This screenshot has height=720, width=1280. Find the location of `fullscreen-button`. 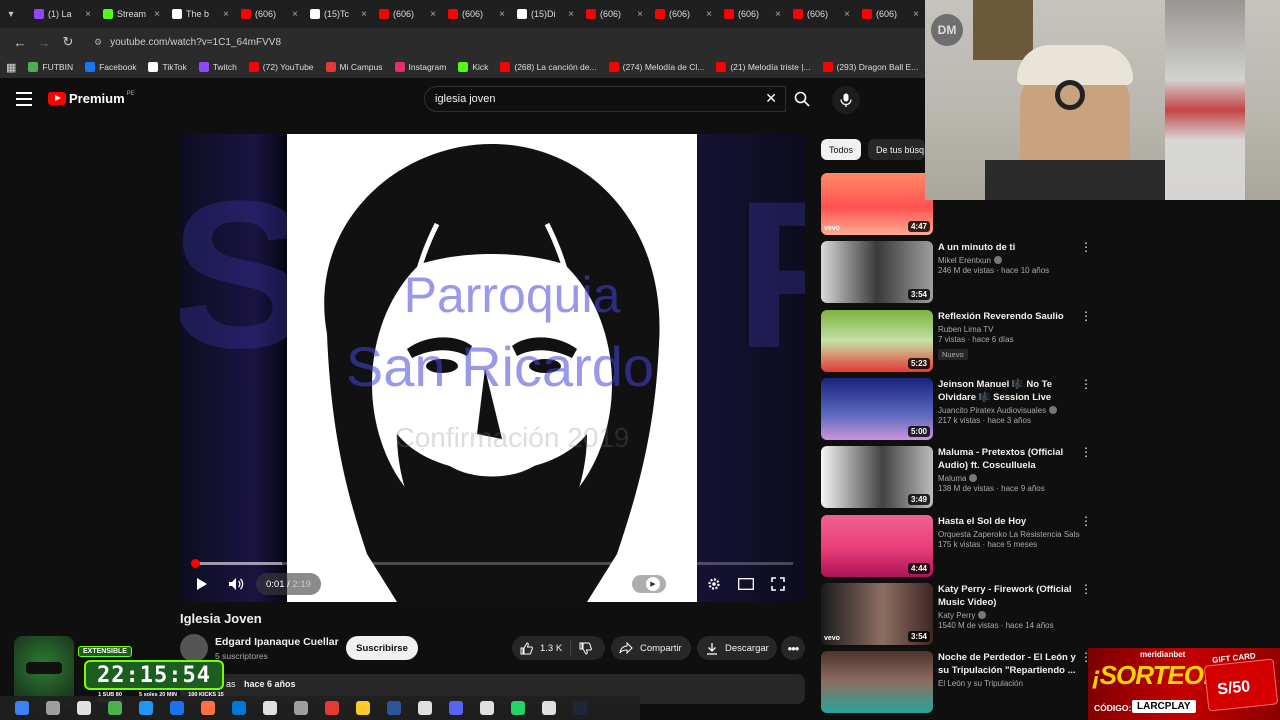

fullscreen-button is located at coordinates (778, 584).